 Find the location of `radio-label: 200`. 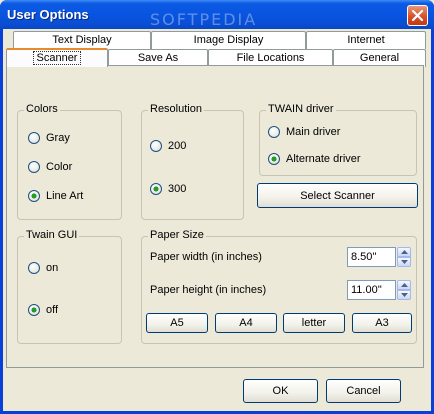

radio-label: 200 is located at coordinates (177, 146).